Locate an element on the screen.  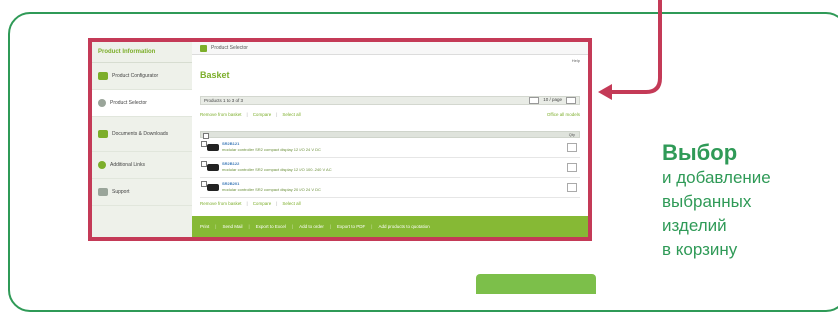
selector-icon is located at coordinates (102, 103).